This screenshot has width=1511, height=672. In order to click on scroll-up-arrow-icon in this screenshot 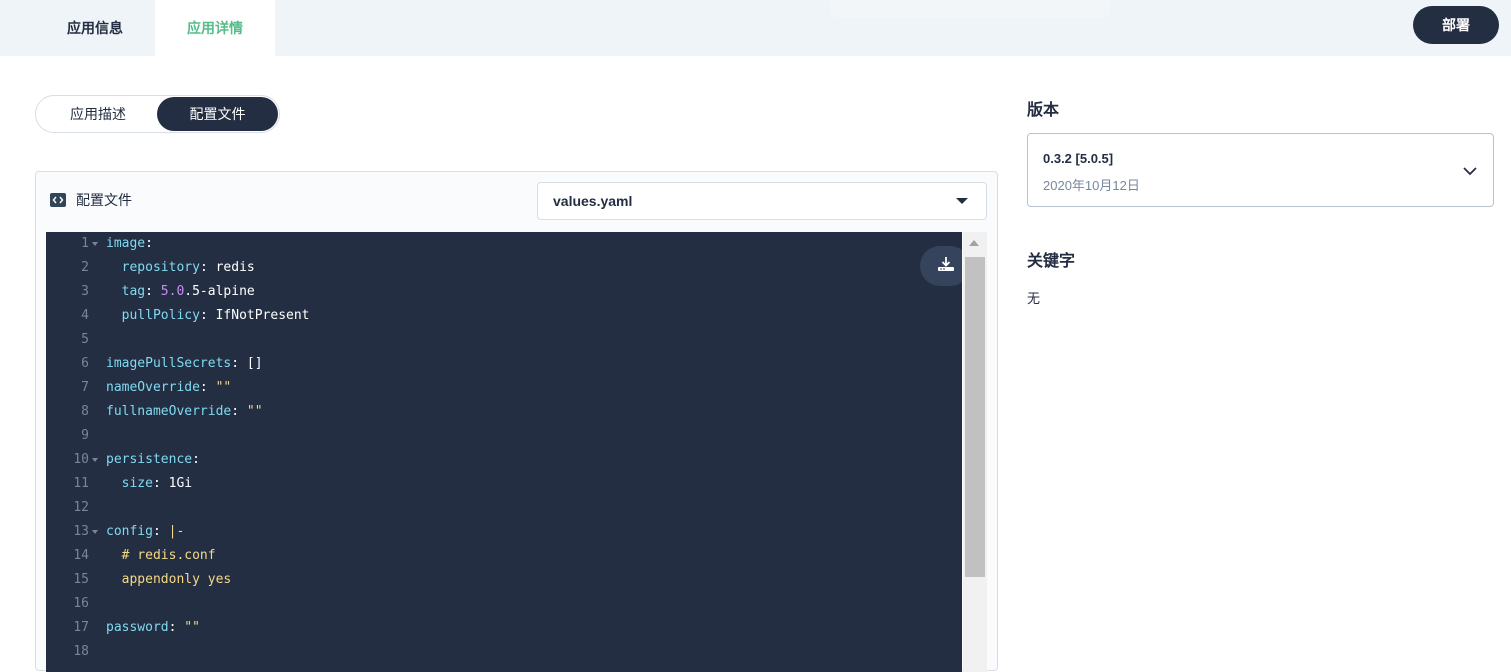, I will do `click(974, 243)`.